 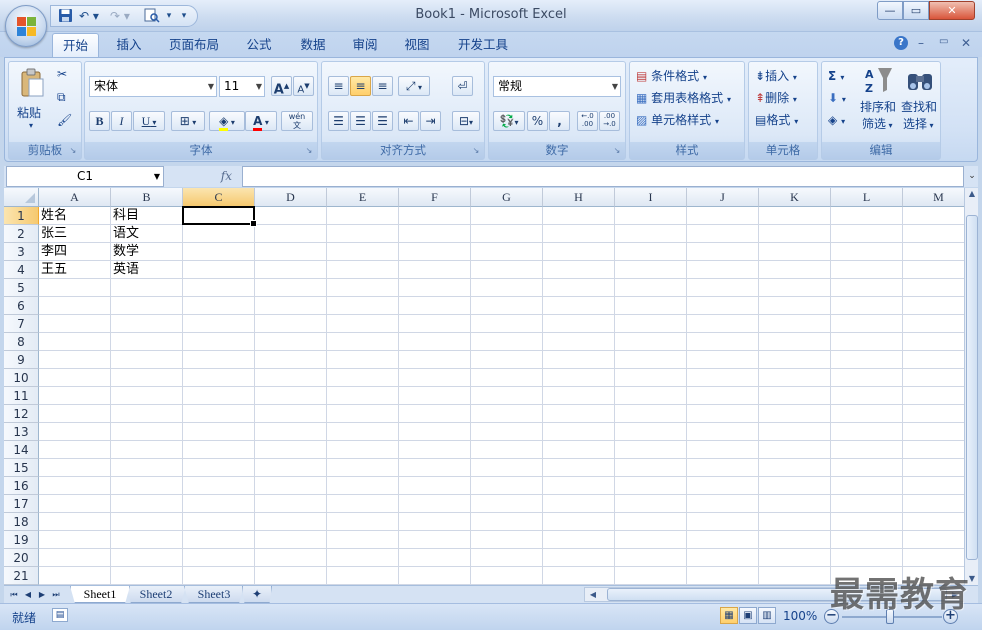 I want to click on minimize-button: —, so click(x=890, y=10).